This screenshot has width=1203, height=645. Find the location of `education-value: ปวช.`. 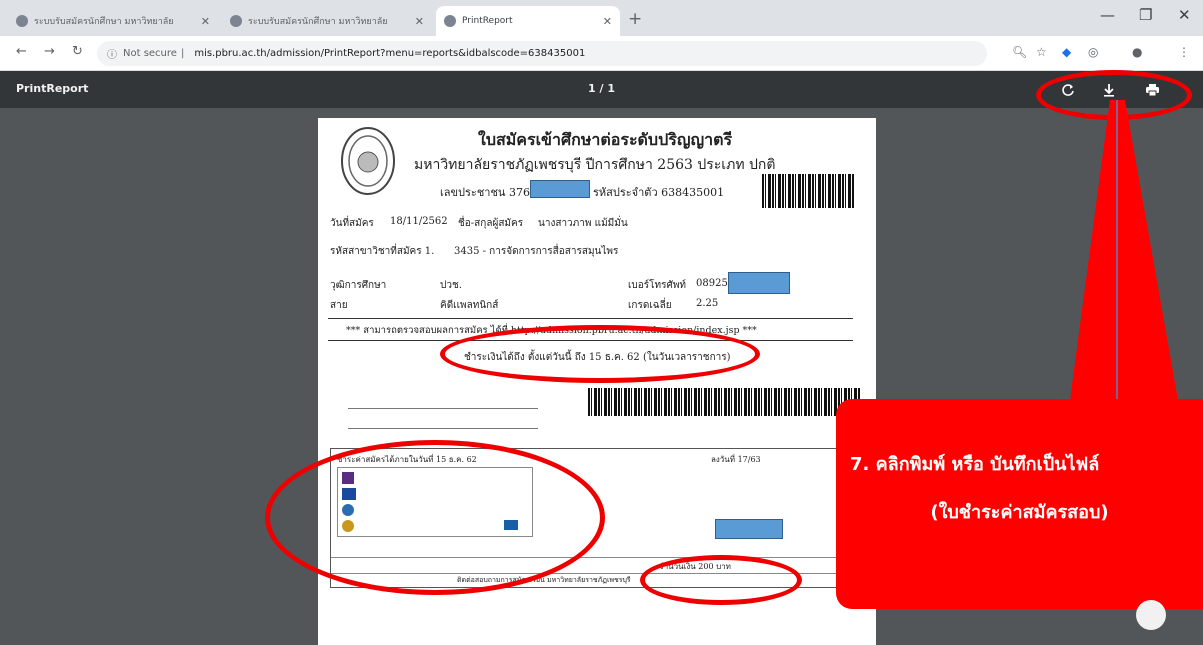

education-value: ปวช. is located at coordinates (451, 285).